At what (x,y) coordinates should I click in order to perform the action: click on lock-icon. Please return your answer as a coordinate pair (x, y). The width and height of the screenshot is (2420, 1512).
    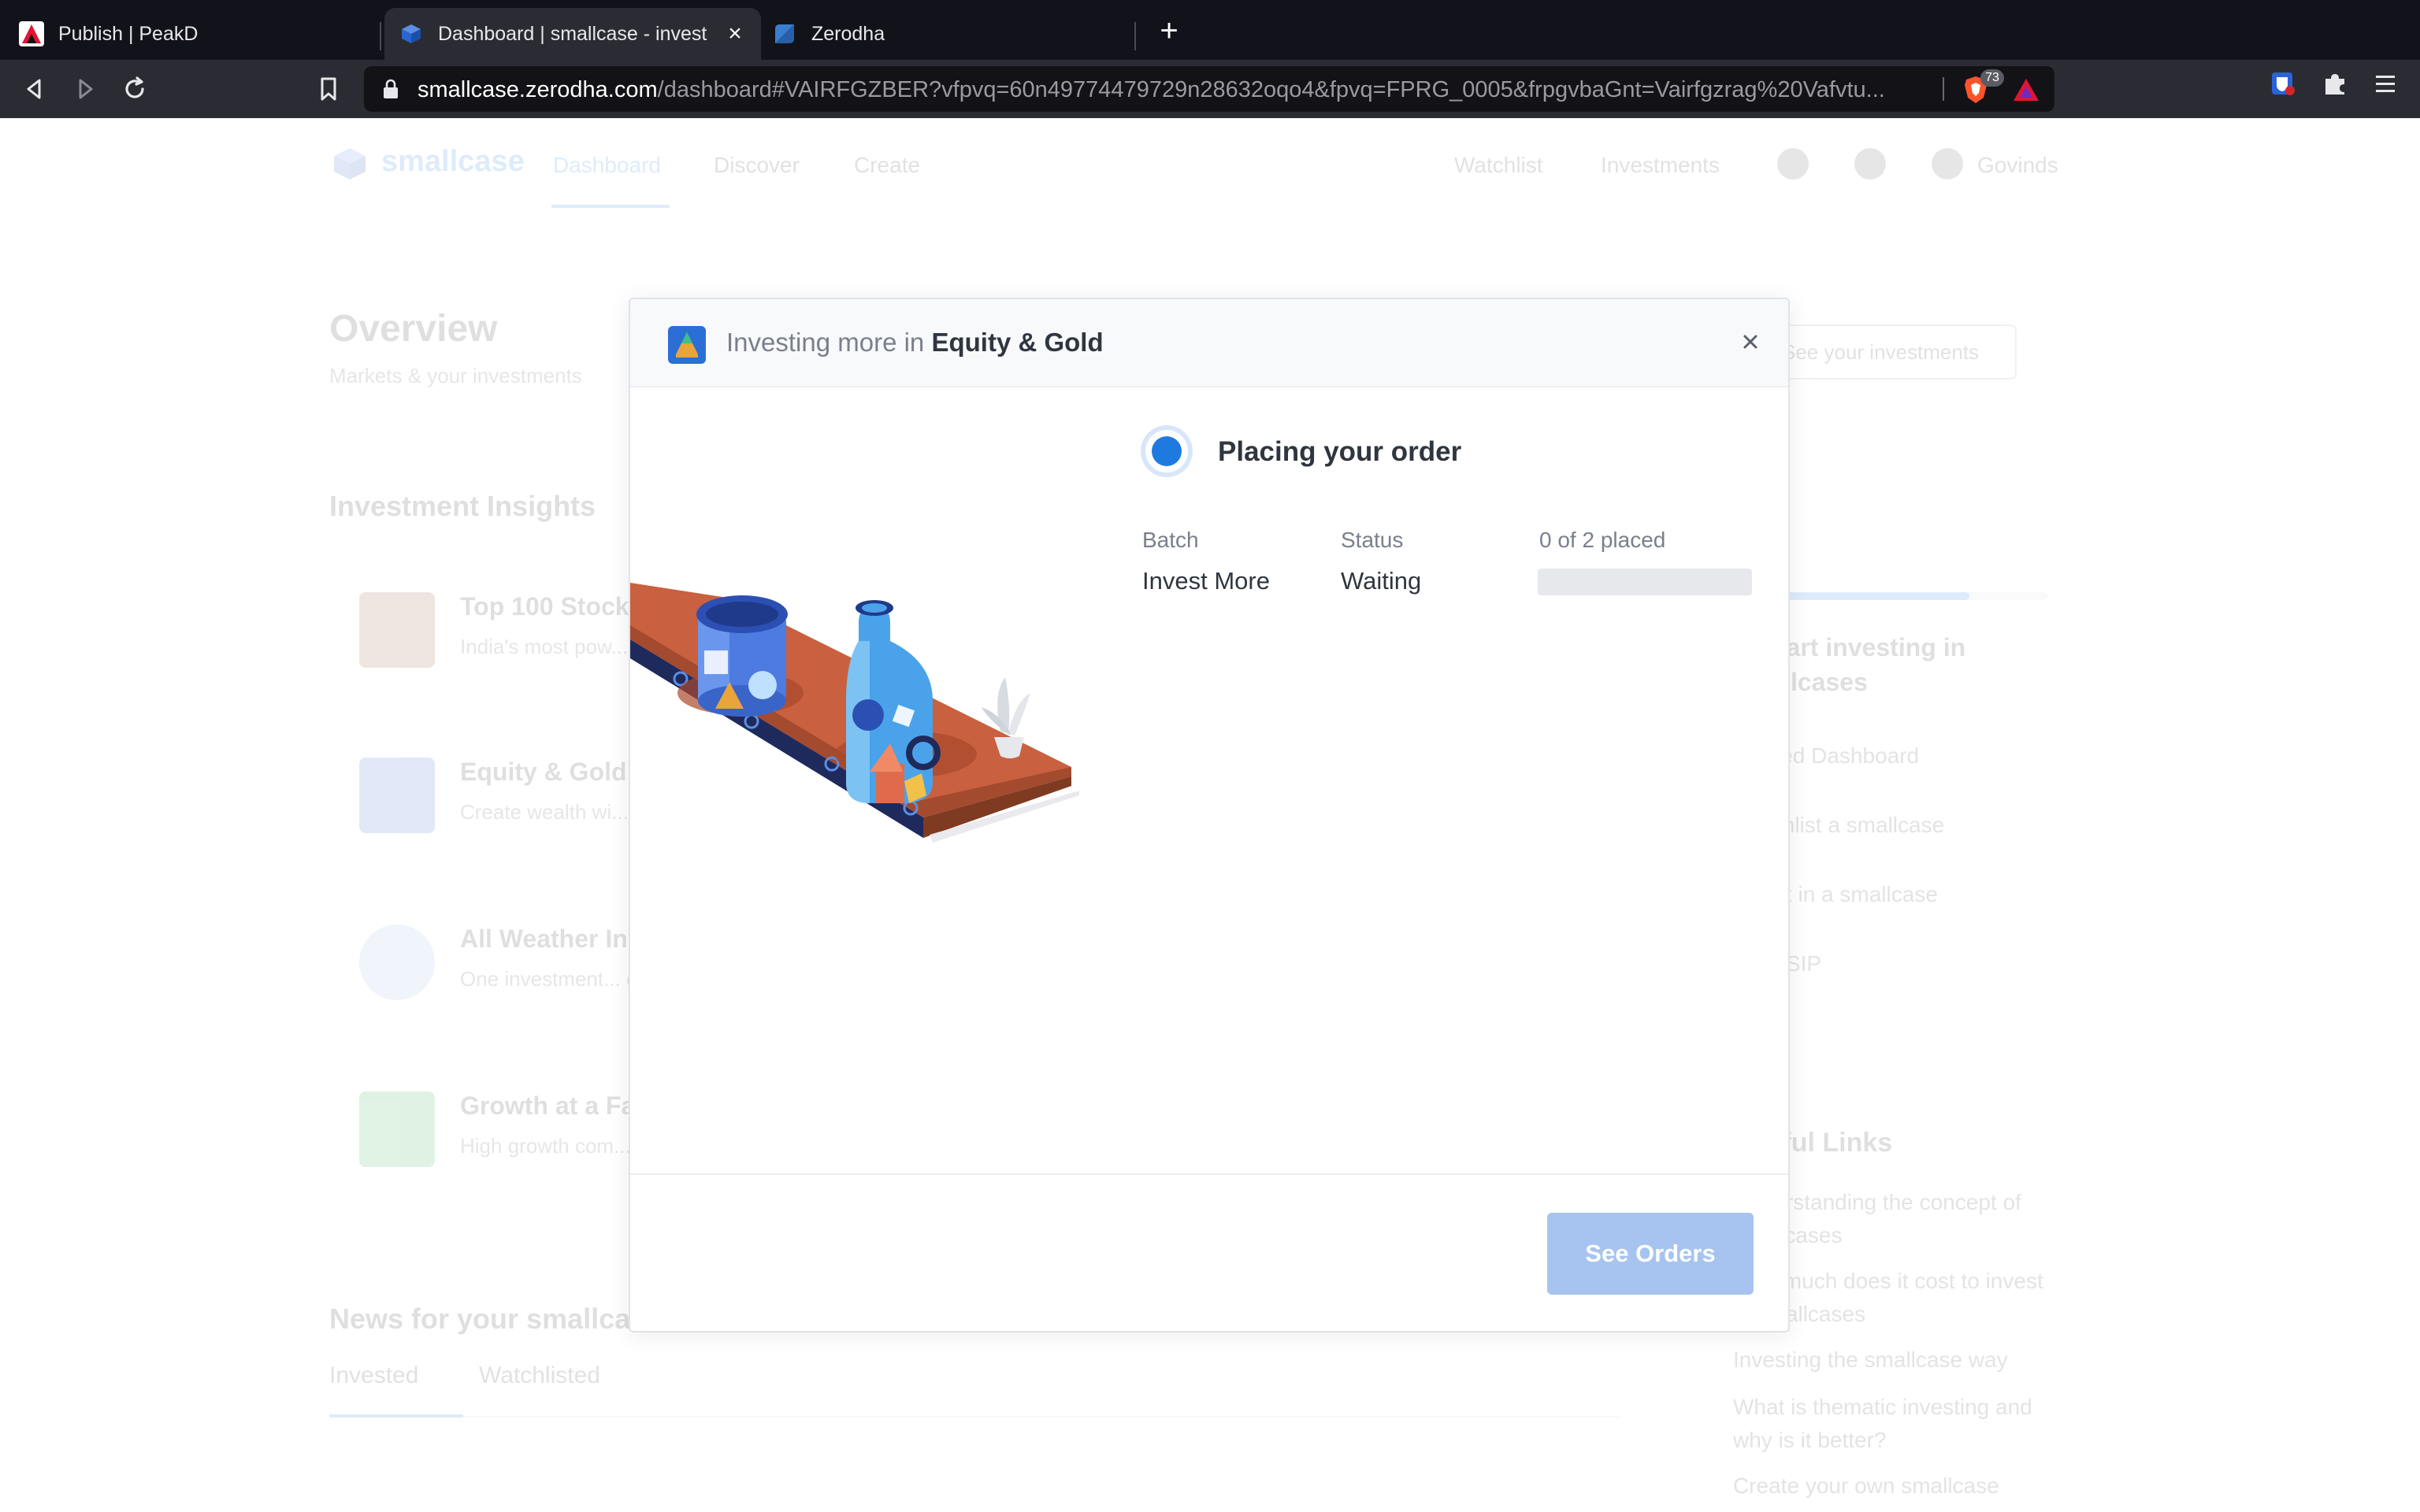
    Looking at the image, I should click on (391, 88).